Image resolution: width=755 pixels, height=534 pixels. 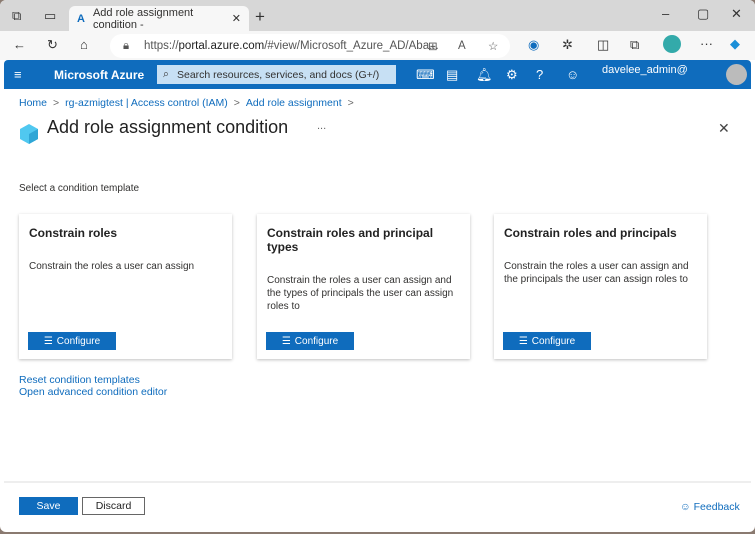 I want to click on breadcrumb-iam: rg-azmigtest | Access control (IAM), so click(x=146, y=103).